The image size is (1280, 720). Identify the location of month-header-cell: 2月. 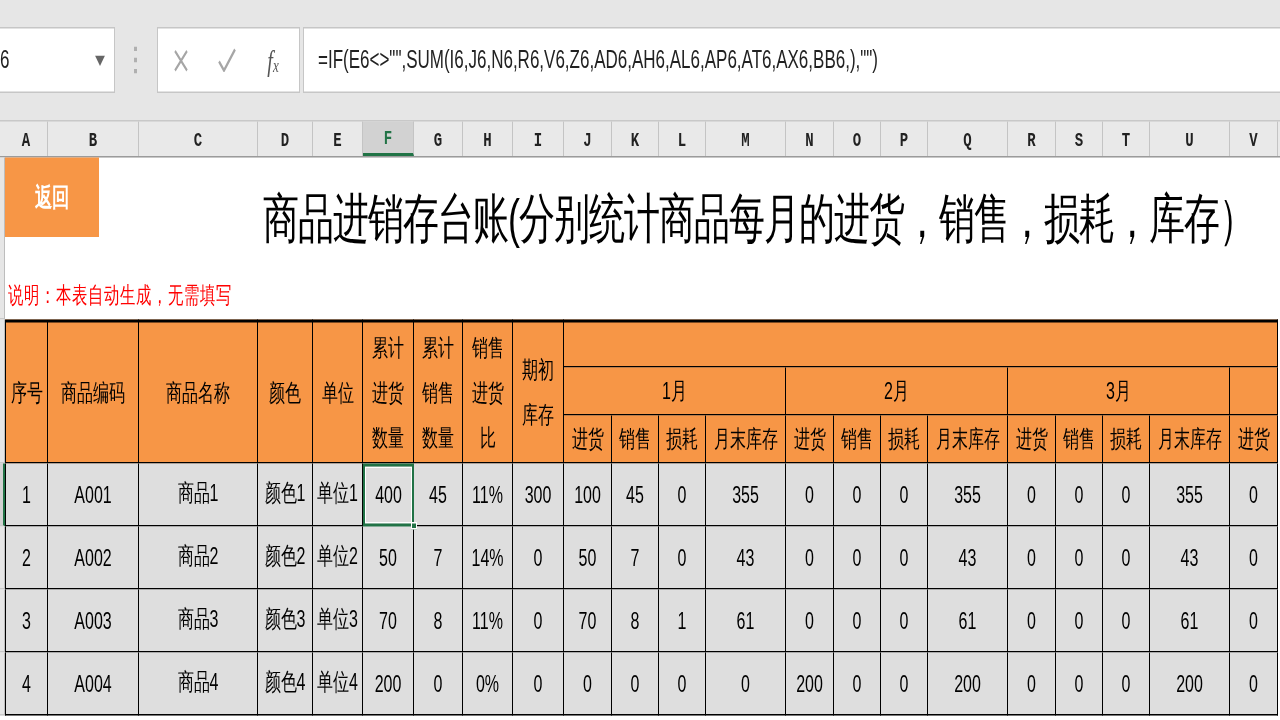
(897, 391).